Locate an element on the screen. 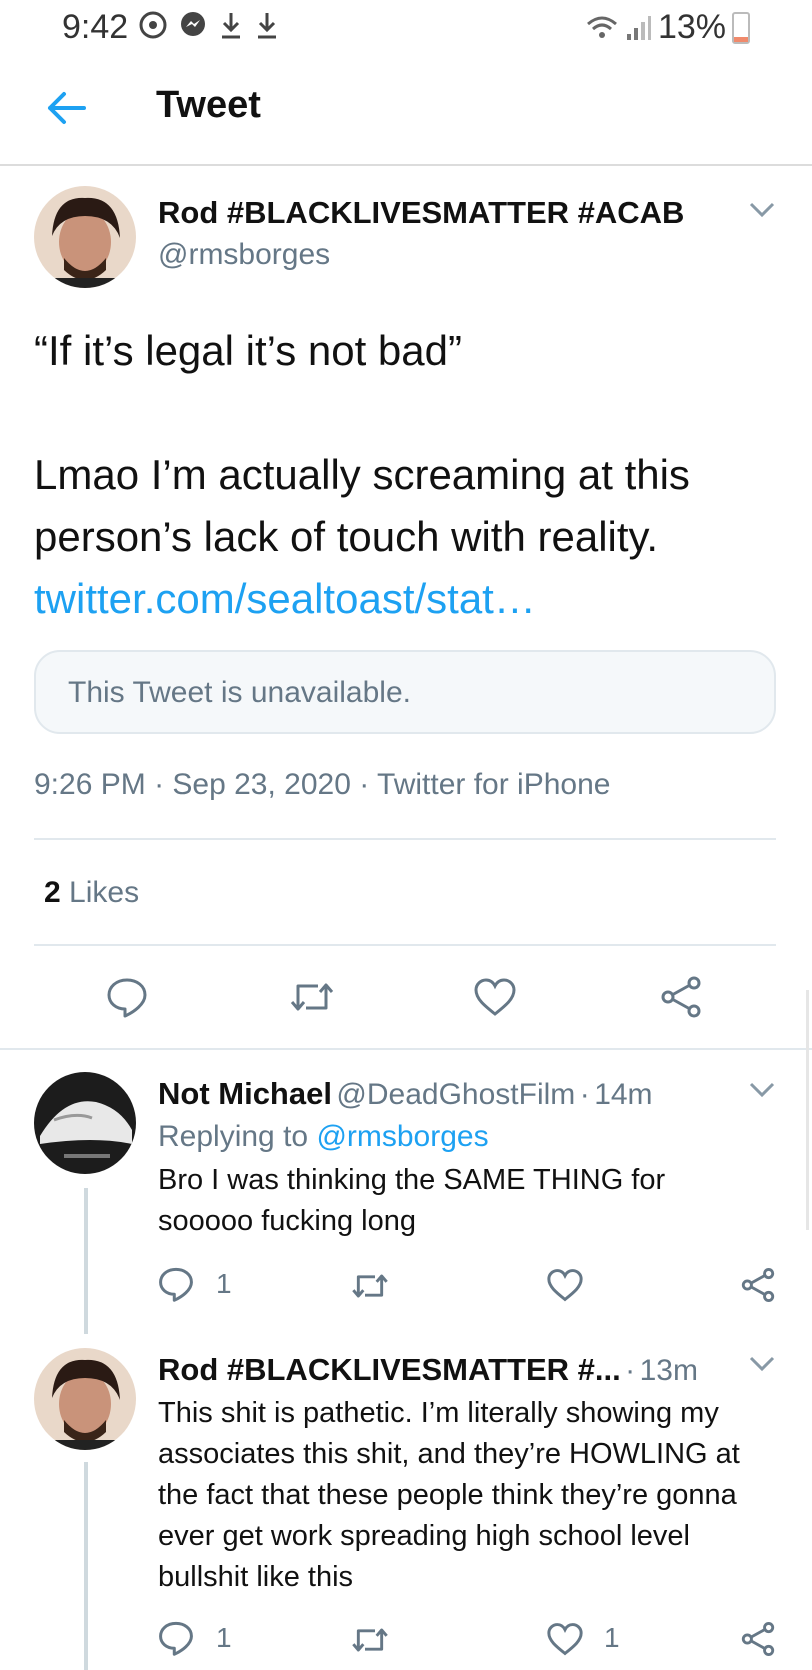 This screenshot has width=812, height=1670. reply-age: 13m is located at coordinates (668, 1370).